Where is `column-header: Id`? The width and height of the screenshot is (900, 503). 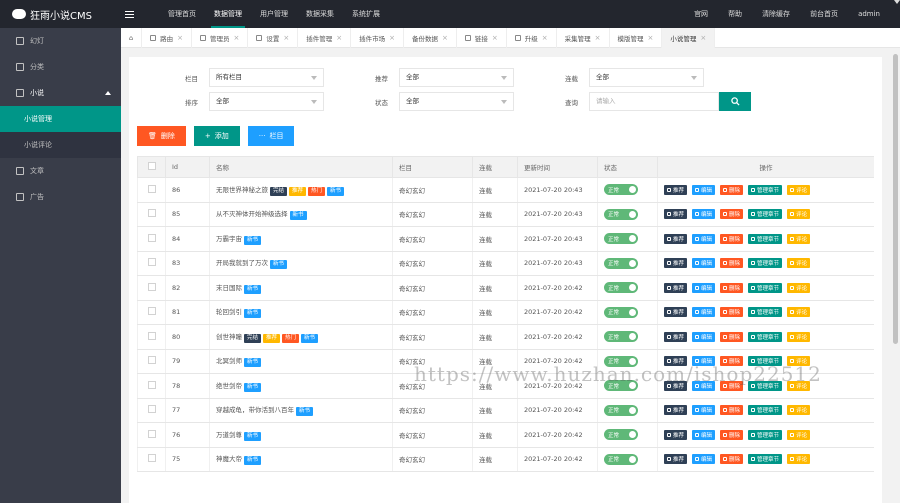 column-header: Id is located at coordinates (187, 167).